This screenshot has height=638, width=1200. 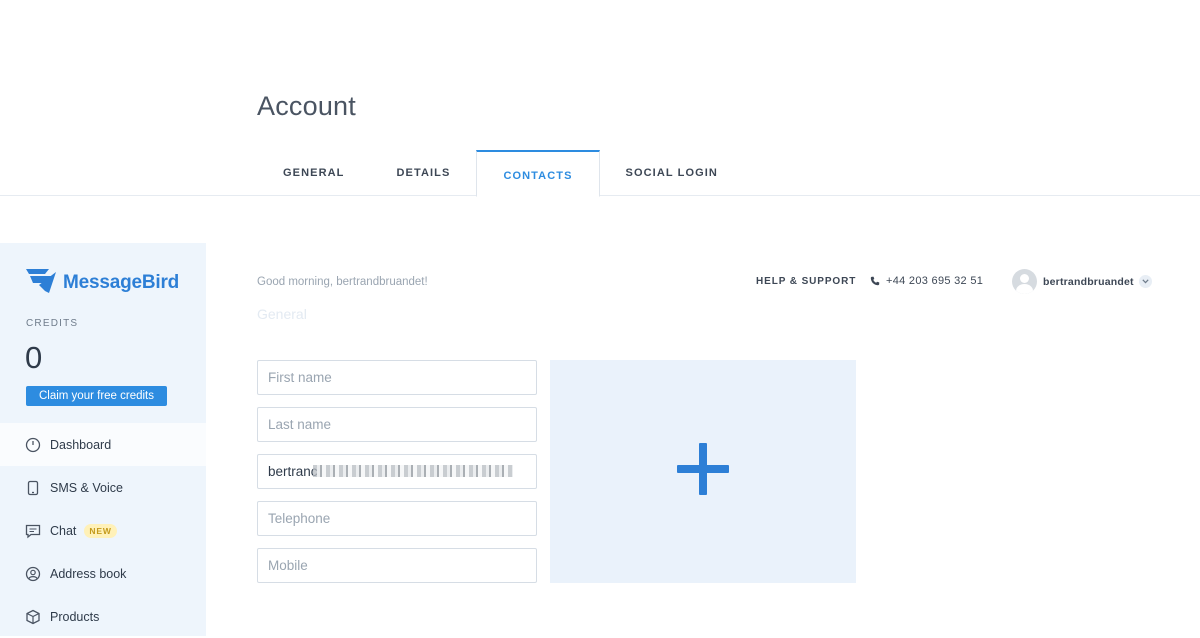 I want to click on contact-icon, so click(x=32, y=573).